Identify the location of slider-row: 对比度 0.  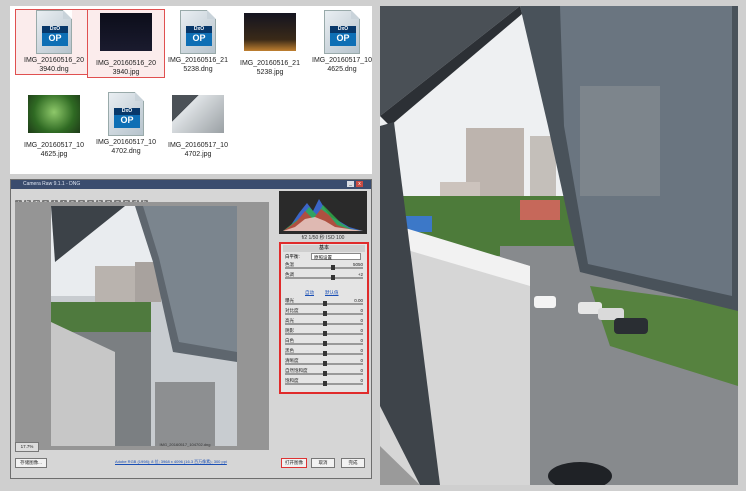
(324, 312).